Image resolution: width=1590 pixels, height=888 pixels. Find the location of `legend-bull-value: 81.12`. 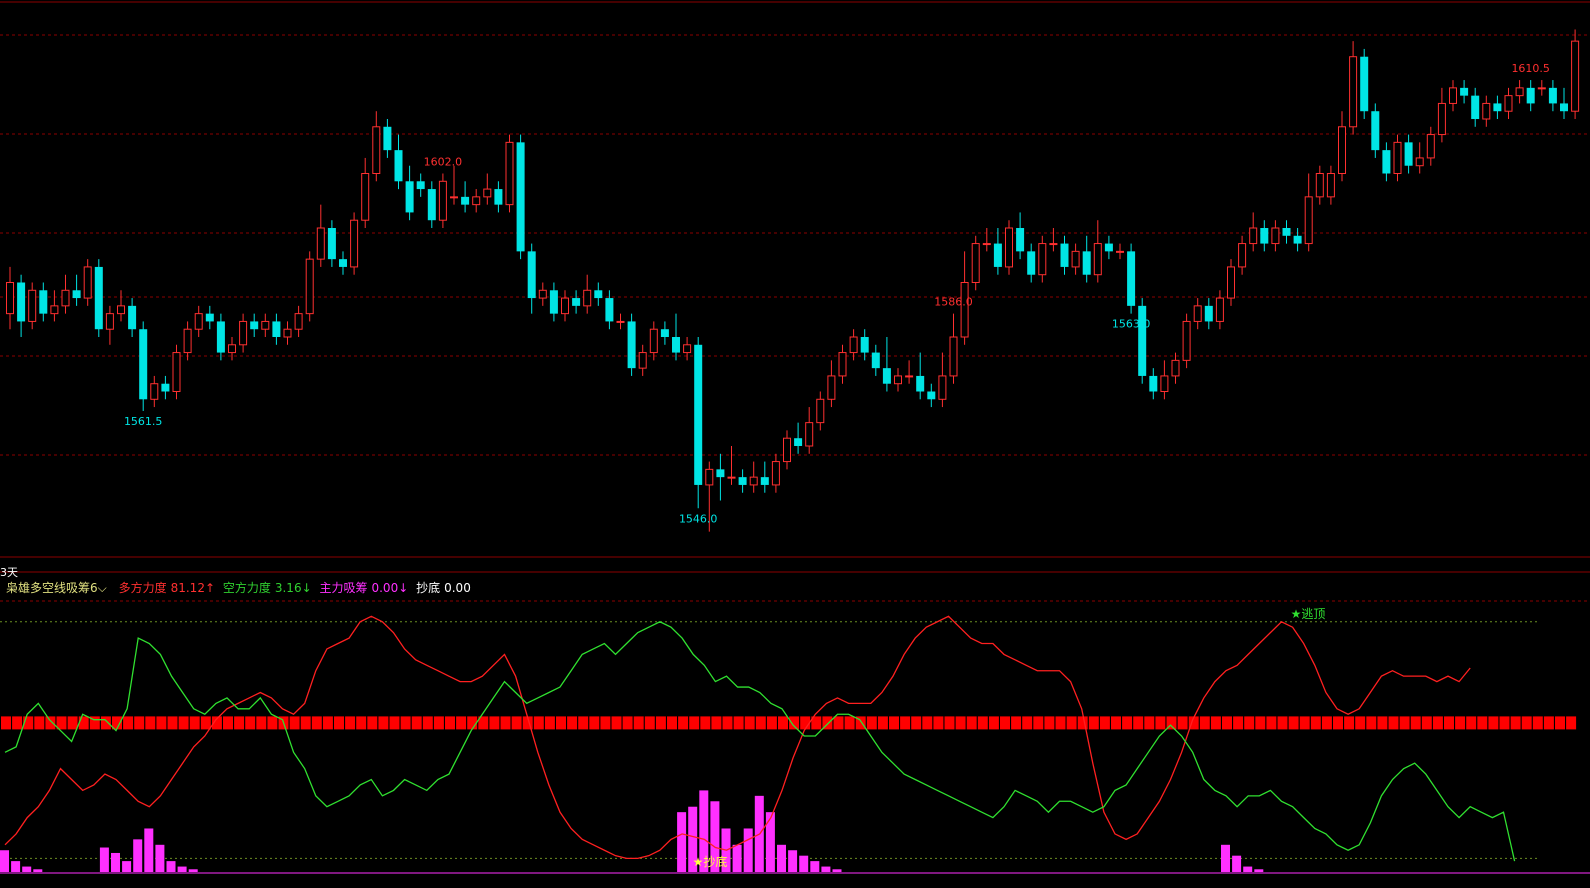

legend-bull-value: 81.12 is located at coordinates (187, 588).